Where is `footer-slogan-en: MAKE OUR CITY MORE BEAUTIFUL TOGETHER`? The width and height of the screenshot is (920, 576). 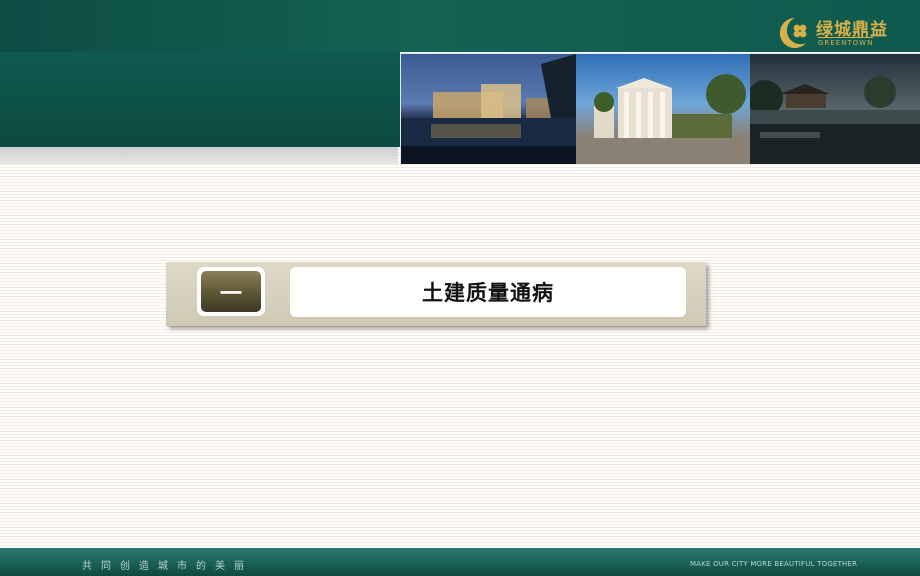
footer-slogan-en: MAKE OUR CITY MORE BEAUTIFUL TOGETHER is located at coordinates (774, 564).